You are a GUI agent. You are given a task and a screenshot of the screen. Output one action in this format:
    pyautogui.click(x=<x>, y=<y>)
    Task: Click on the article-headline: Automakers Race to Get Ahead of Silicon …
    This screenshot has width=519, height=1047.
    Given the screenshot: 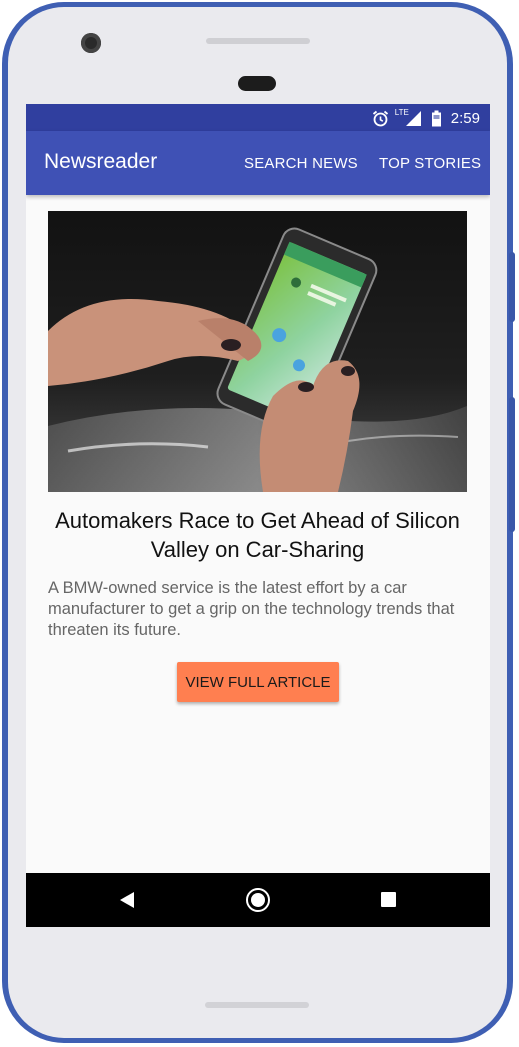 What is the action you would take?
    pyautogui.click(x=257, y=535)
    